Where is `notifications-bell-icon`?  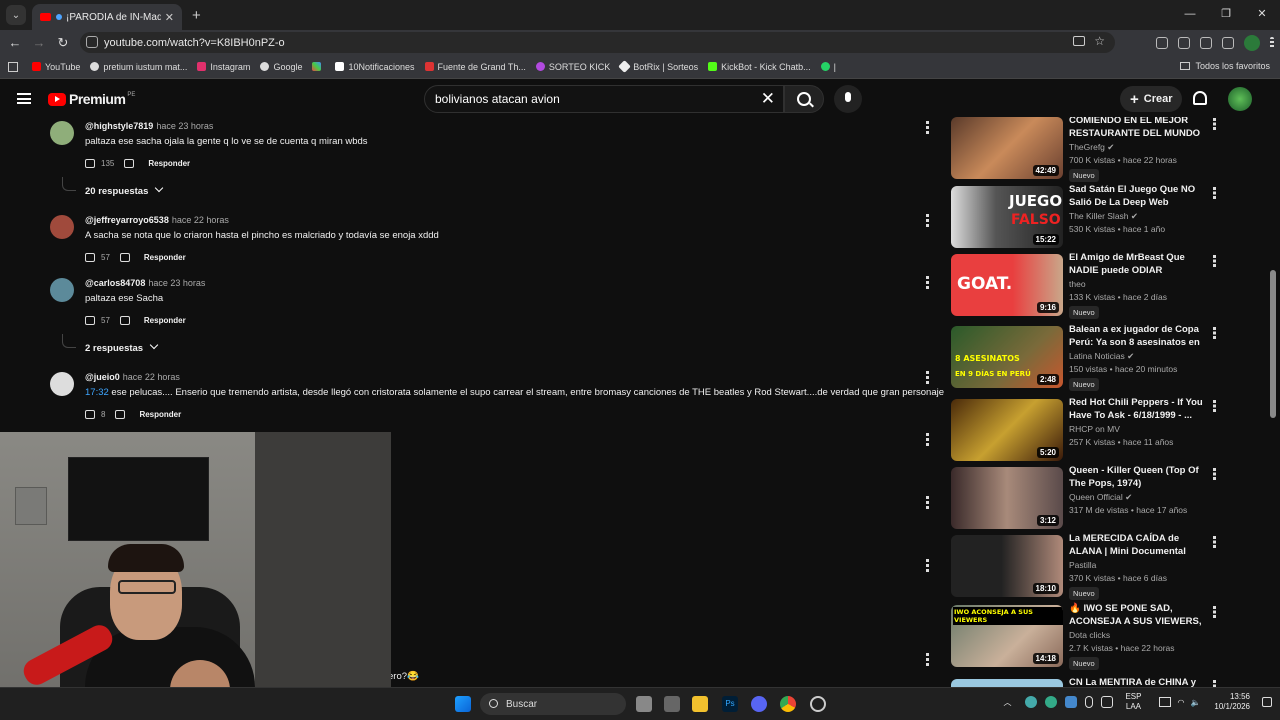 notifications-bell-icon is located at coordinates (1200, 98).